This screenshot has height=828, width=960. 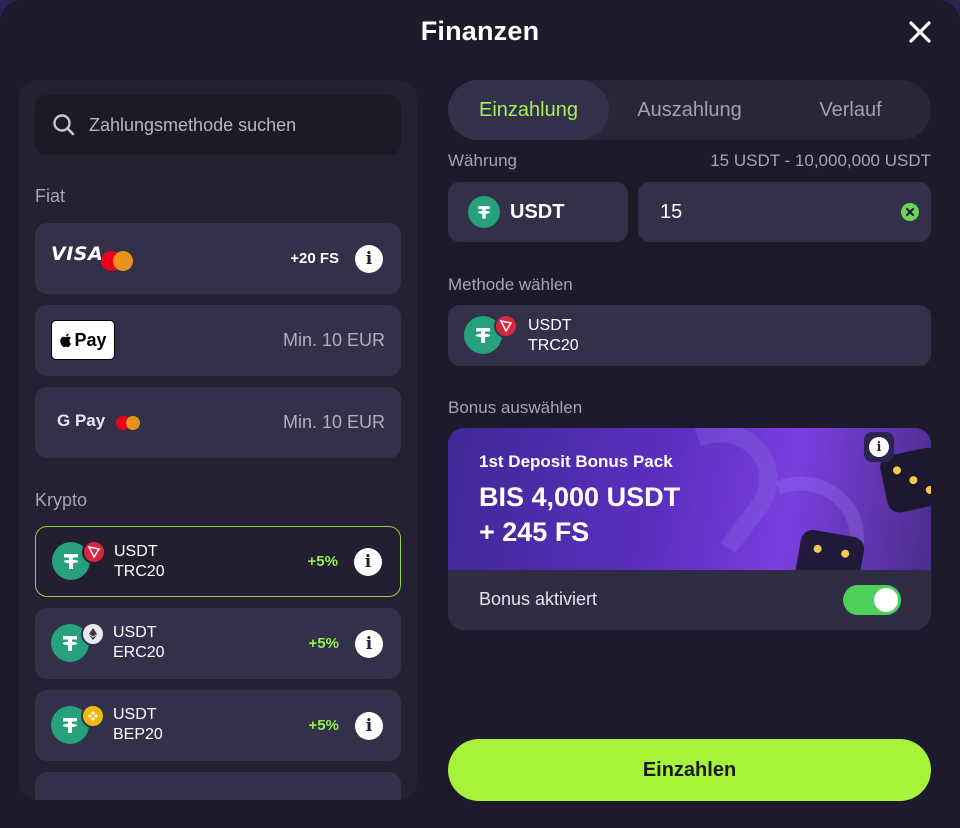 I want to click on free-spins-badge: +20 FS, so click(x=314, y=258).